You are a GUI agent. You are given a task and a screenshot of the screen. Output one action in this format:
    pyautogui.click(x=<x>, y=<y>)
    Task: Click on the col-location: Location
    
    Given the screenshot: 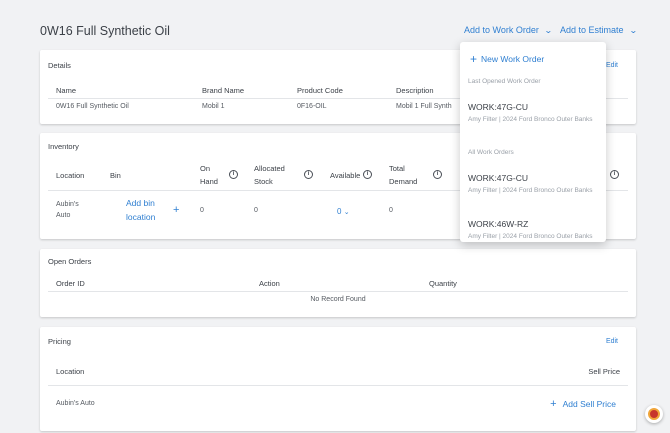 What is the action you would take?
    pyautogui.click(x=70, y=175)
    